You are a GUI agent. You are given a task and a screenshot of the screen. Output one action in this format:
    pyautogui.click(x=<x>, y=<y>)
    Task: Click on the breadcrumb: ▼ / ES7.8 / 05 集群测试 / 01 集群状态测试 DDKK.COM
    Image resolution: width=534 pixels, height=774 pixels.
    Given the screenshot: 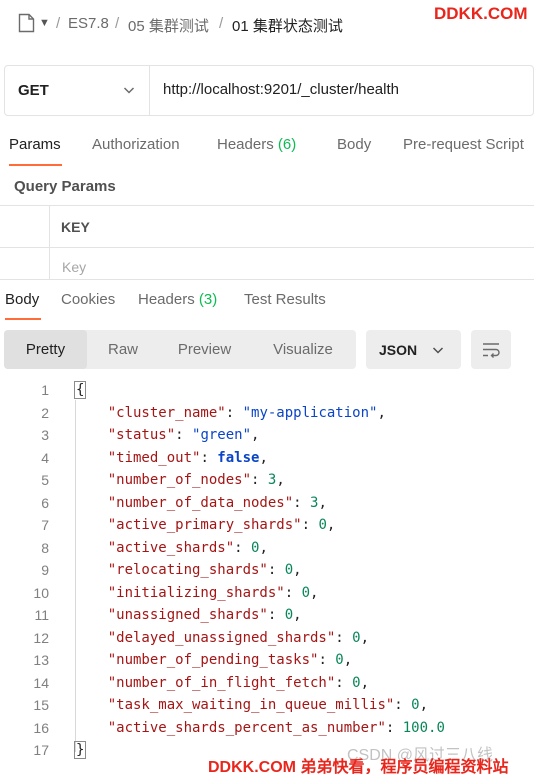 What is the action you would take?
    pyautogui.click(x=267, y=25)
    